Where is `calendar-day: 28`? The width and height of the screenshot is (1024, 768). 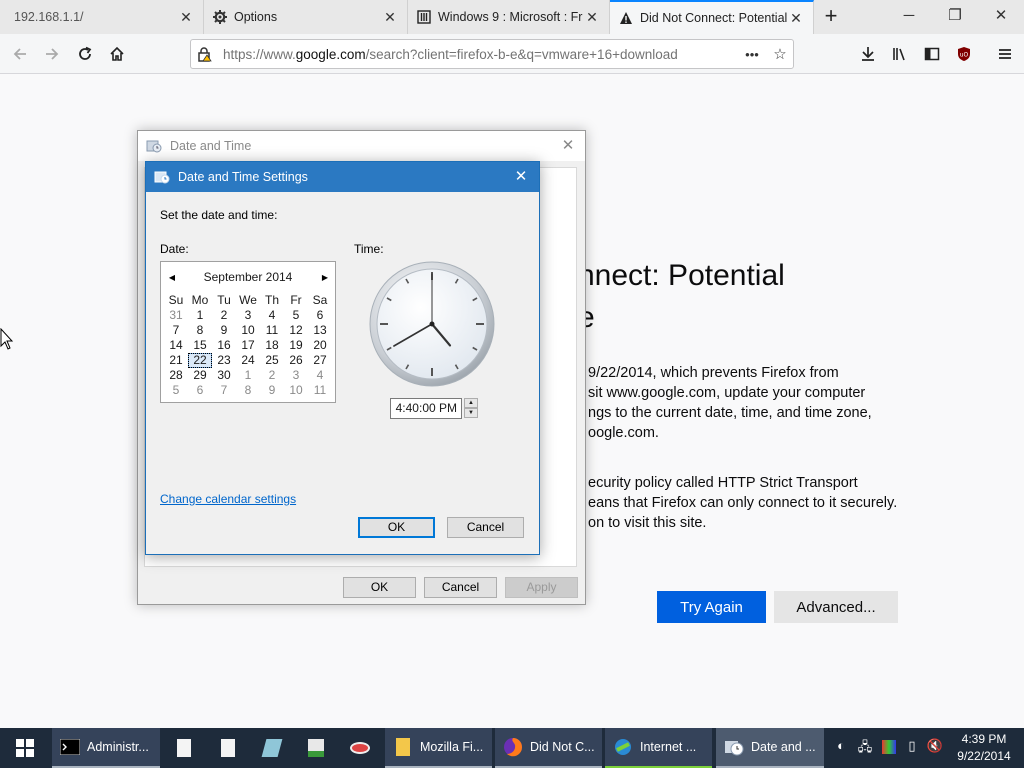 calendar-day: 28 is located at coordinates (176, 375).